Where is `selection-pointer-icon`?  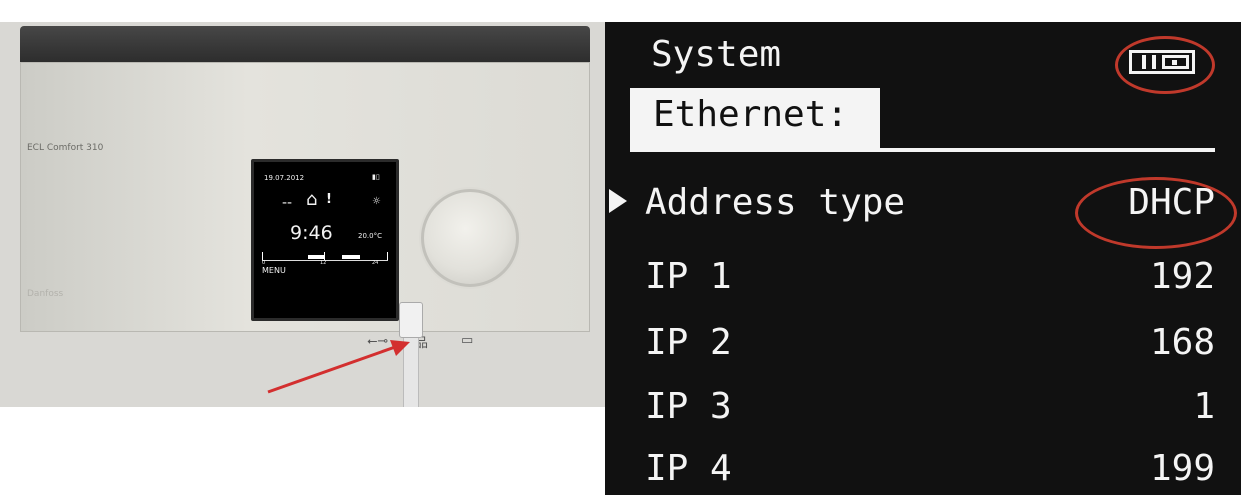
selection-pointer-icon is located at coordinates (618, 201).